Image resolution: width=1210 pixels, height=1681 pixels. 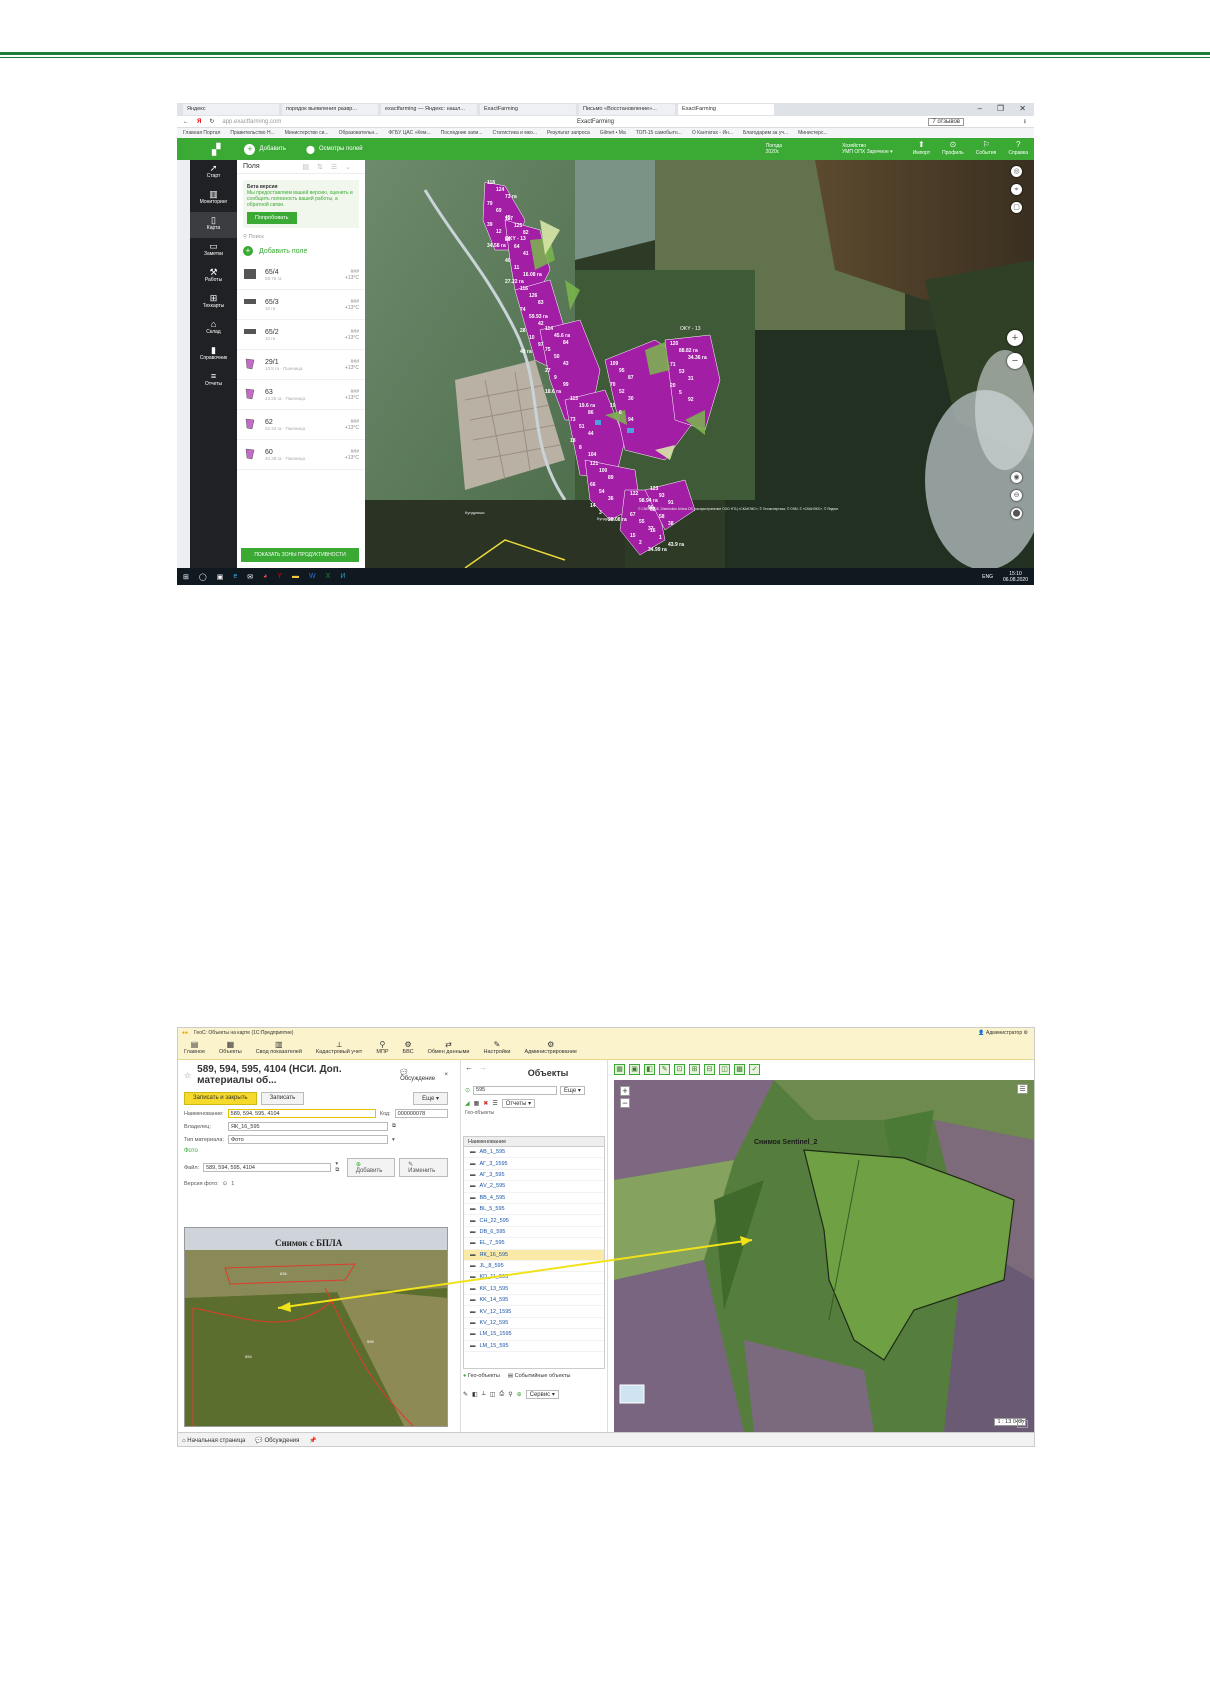 What do you see at coordinates (726, 109) in the screenshot?
I see `browser-tab-active: ExactFarming` at bounding box center [726, 109].